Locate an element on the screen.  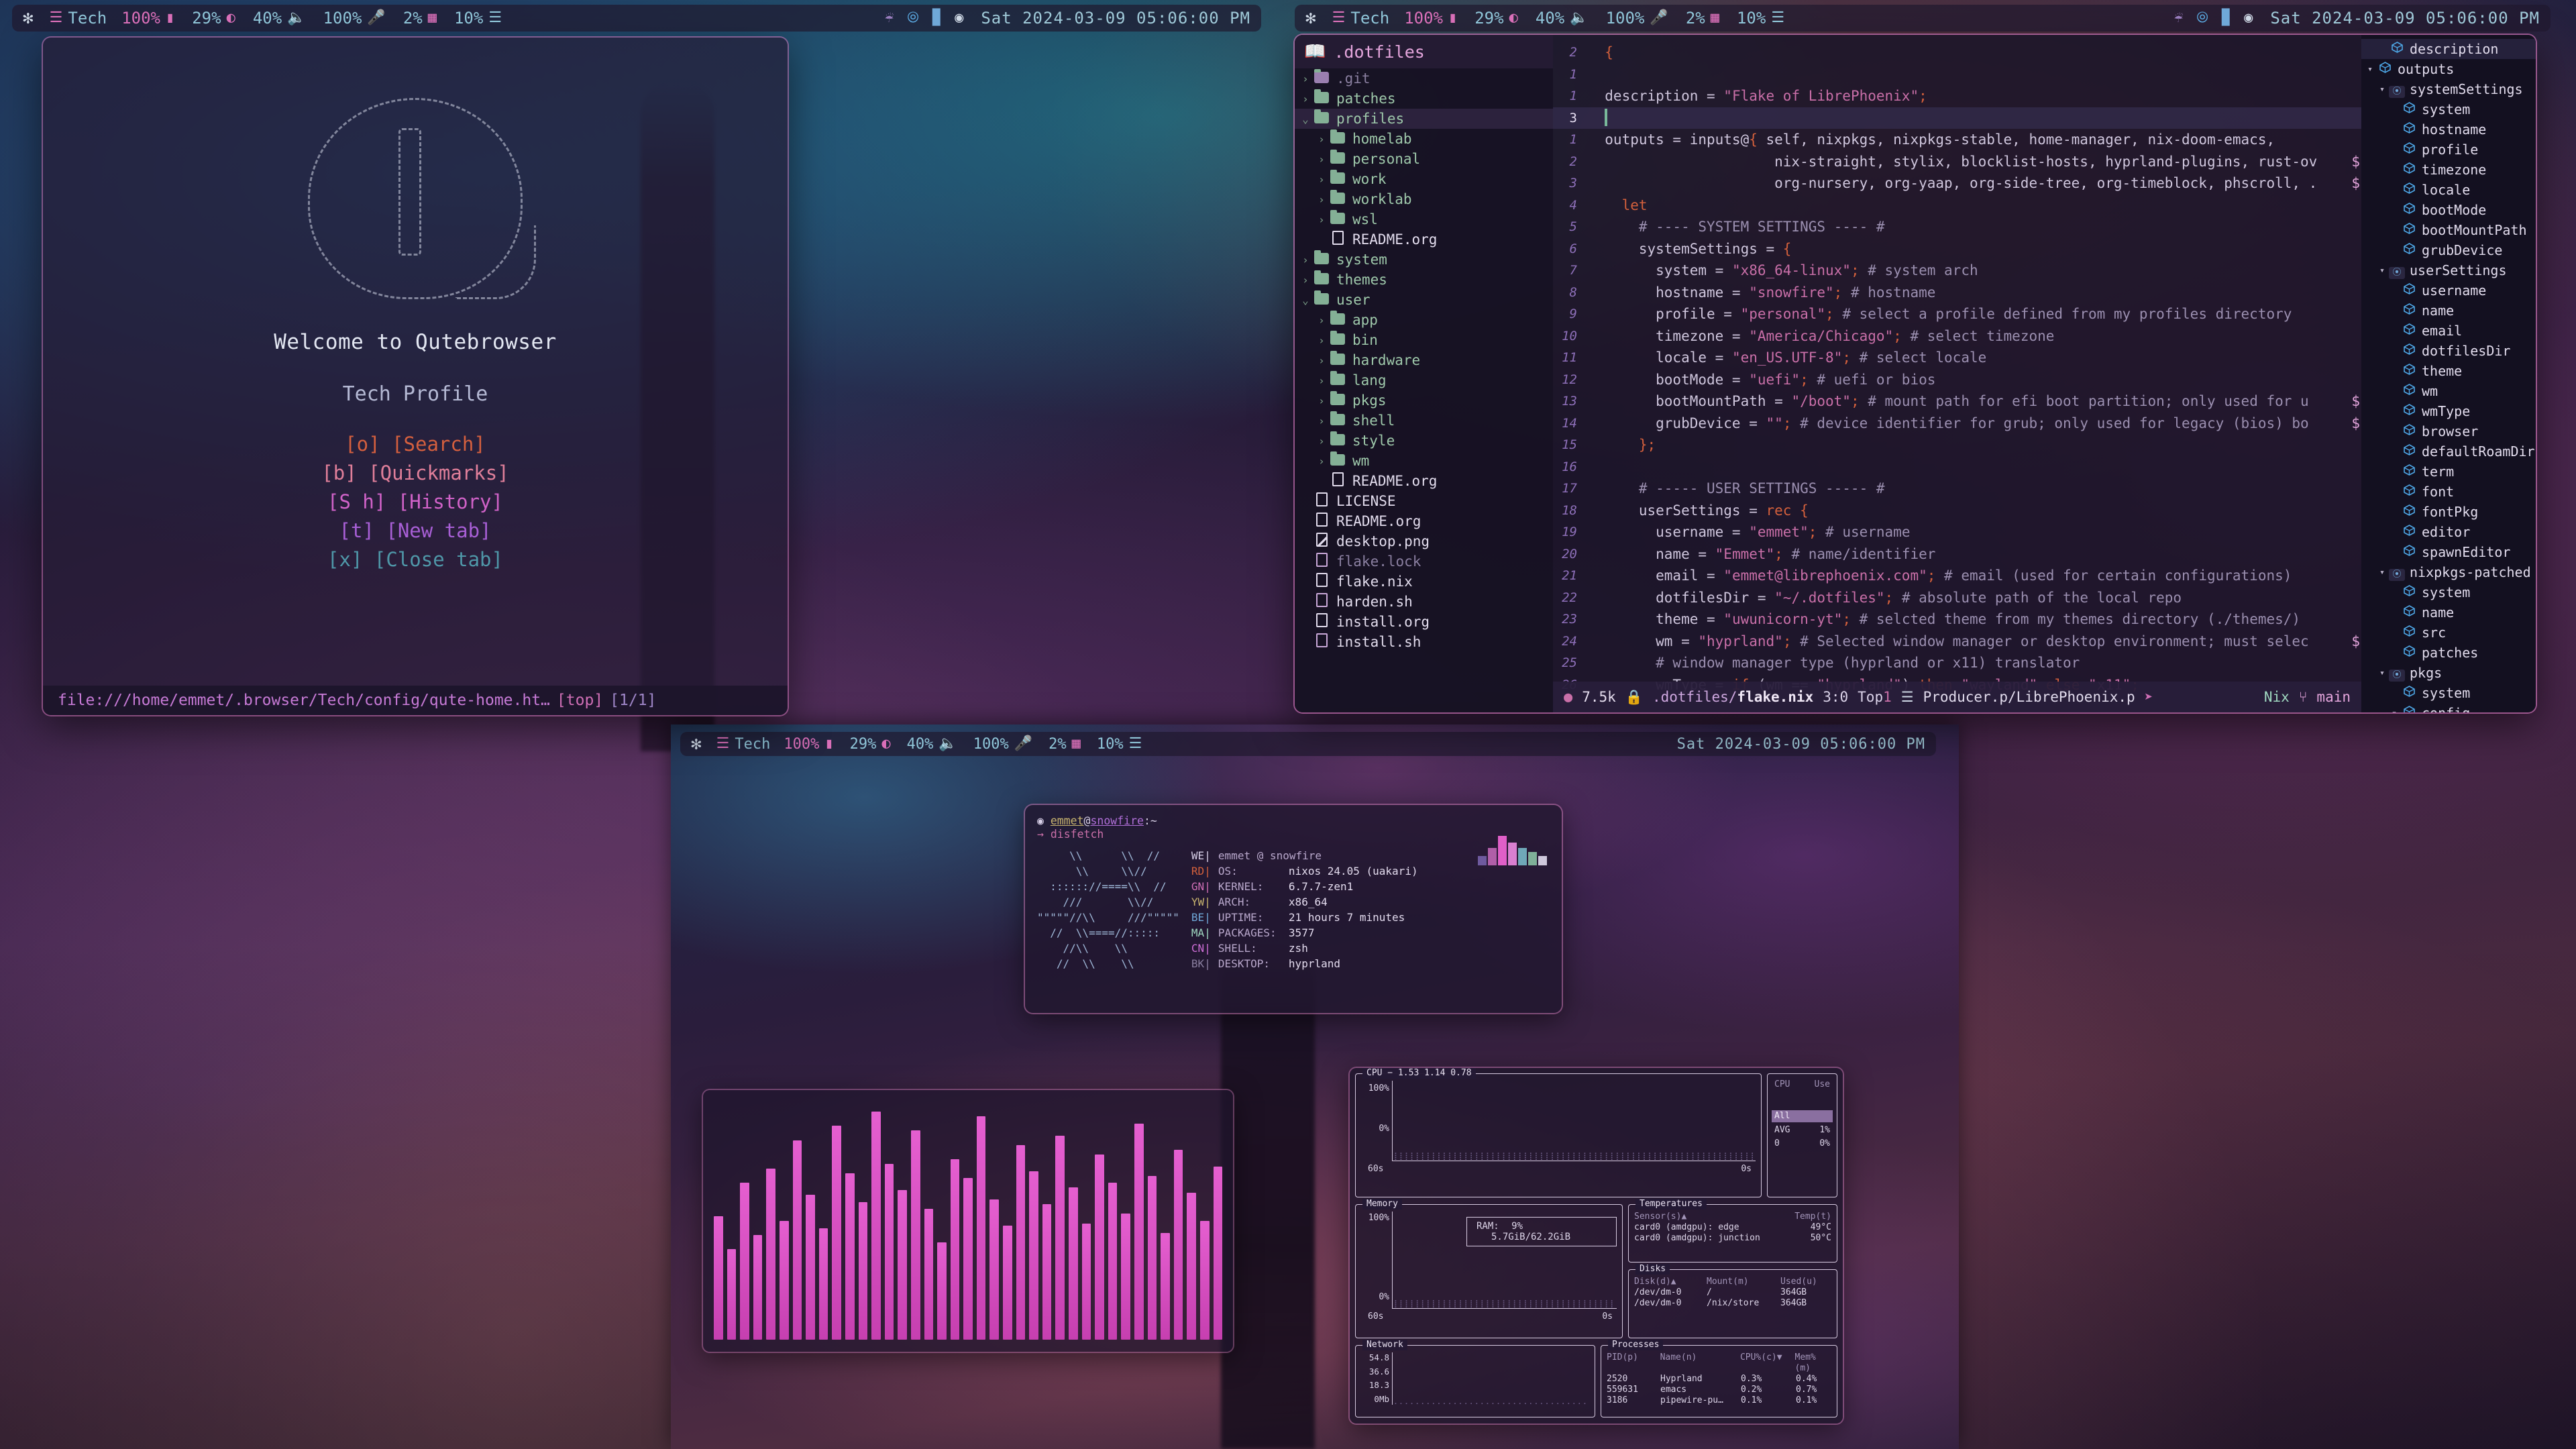
table-row: 559631 emacs 0.2% 0.7% is located at coordinates (1719, 1390).